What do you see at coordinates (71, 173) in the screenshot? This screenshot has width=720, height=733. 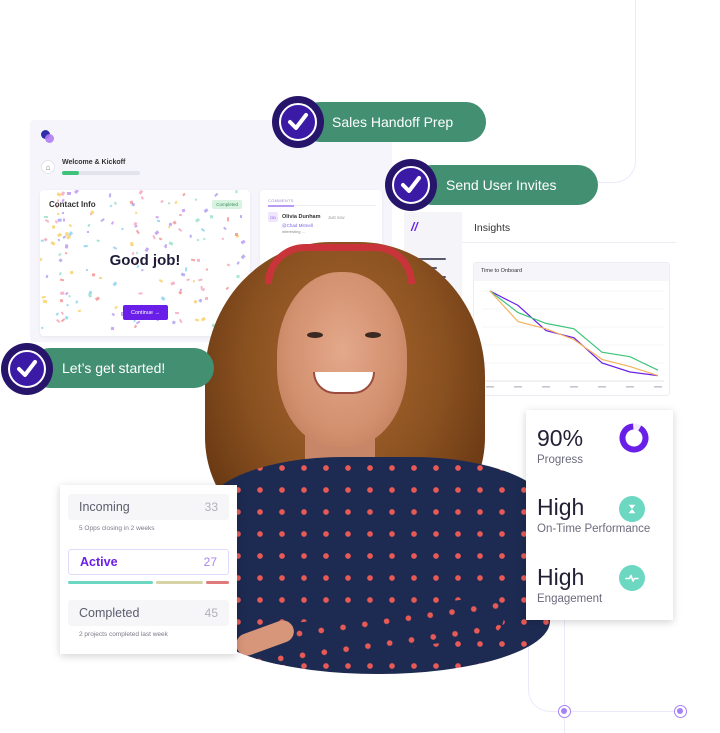 I see `stage-progress-fill` at bounding box center [71, 173].